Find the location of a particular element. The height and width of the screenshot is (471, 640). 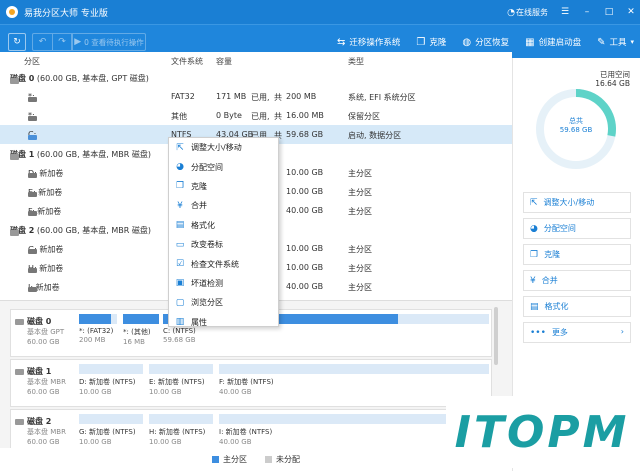

menu-item-format: ▤ 格式化 is located at coordinates (223, 225).